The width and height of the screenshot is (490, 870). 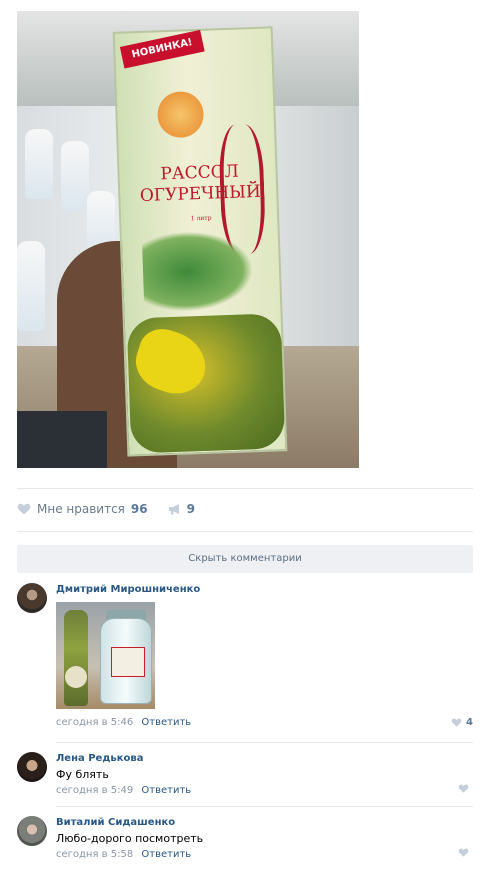 What do you see at coordinates (469, 722) in the screenshot?
I see `comment-like-count: 4` at bounding box center [469, 722].